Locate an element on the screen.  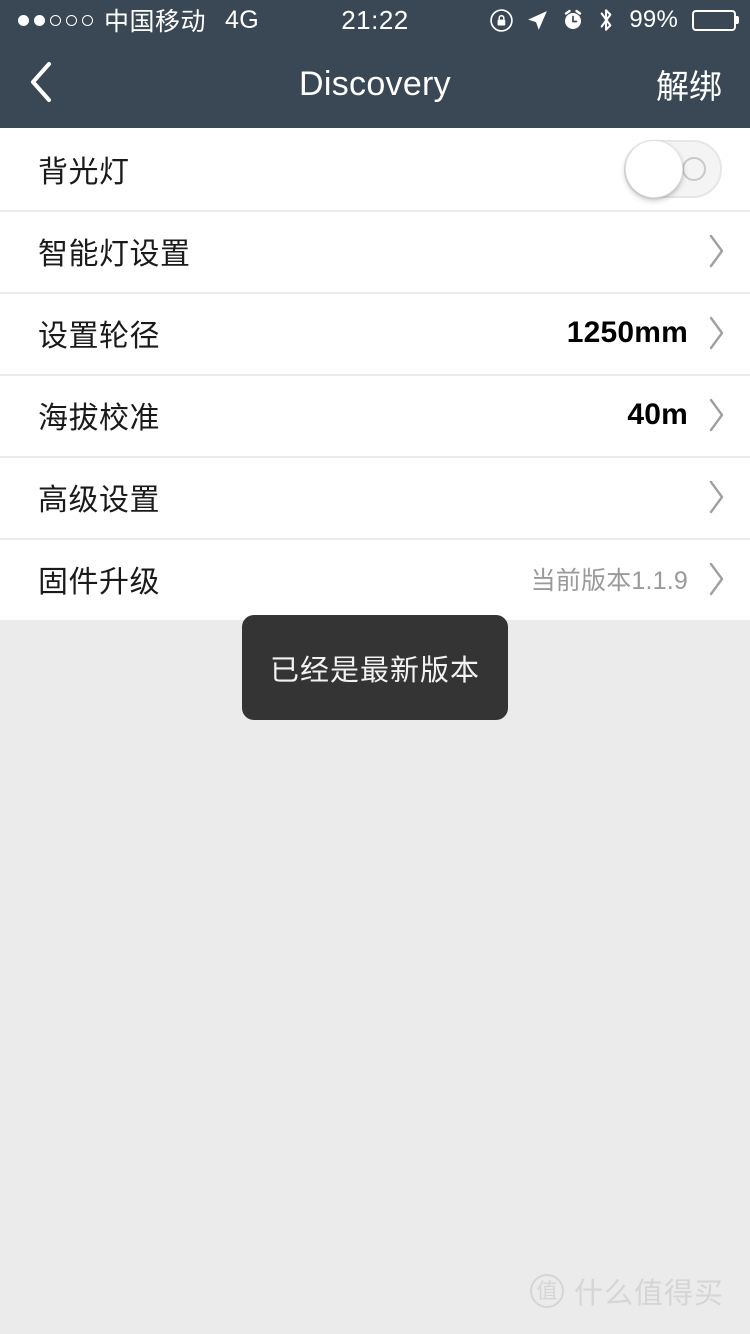
list-row-firmware-upgrade: 固件升级 当前版本1.1.9 is located at coordinates (375, 579).